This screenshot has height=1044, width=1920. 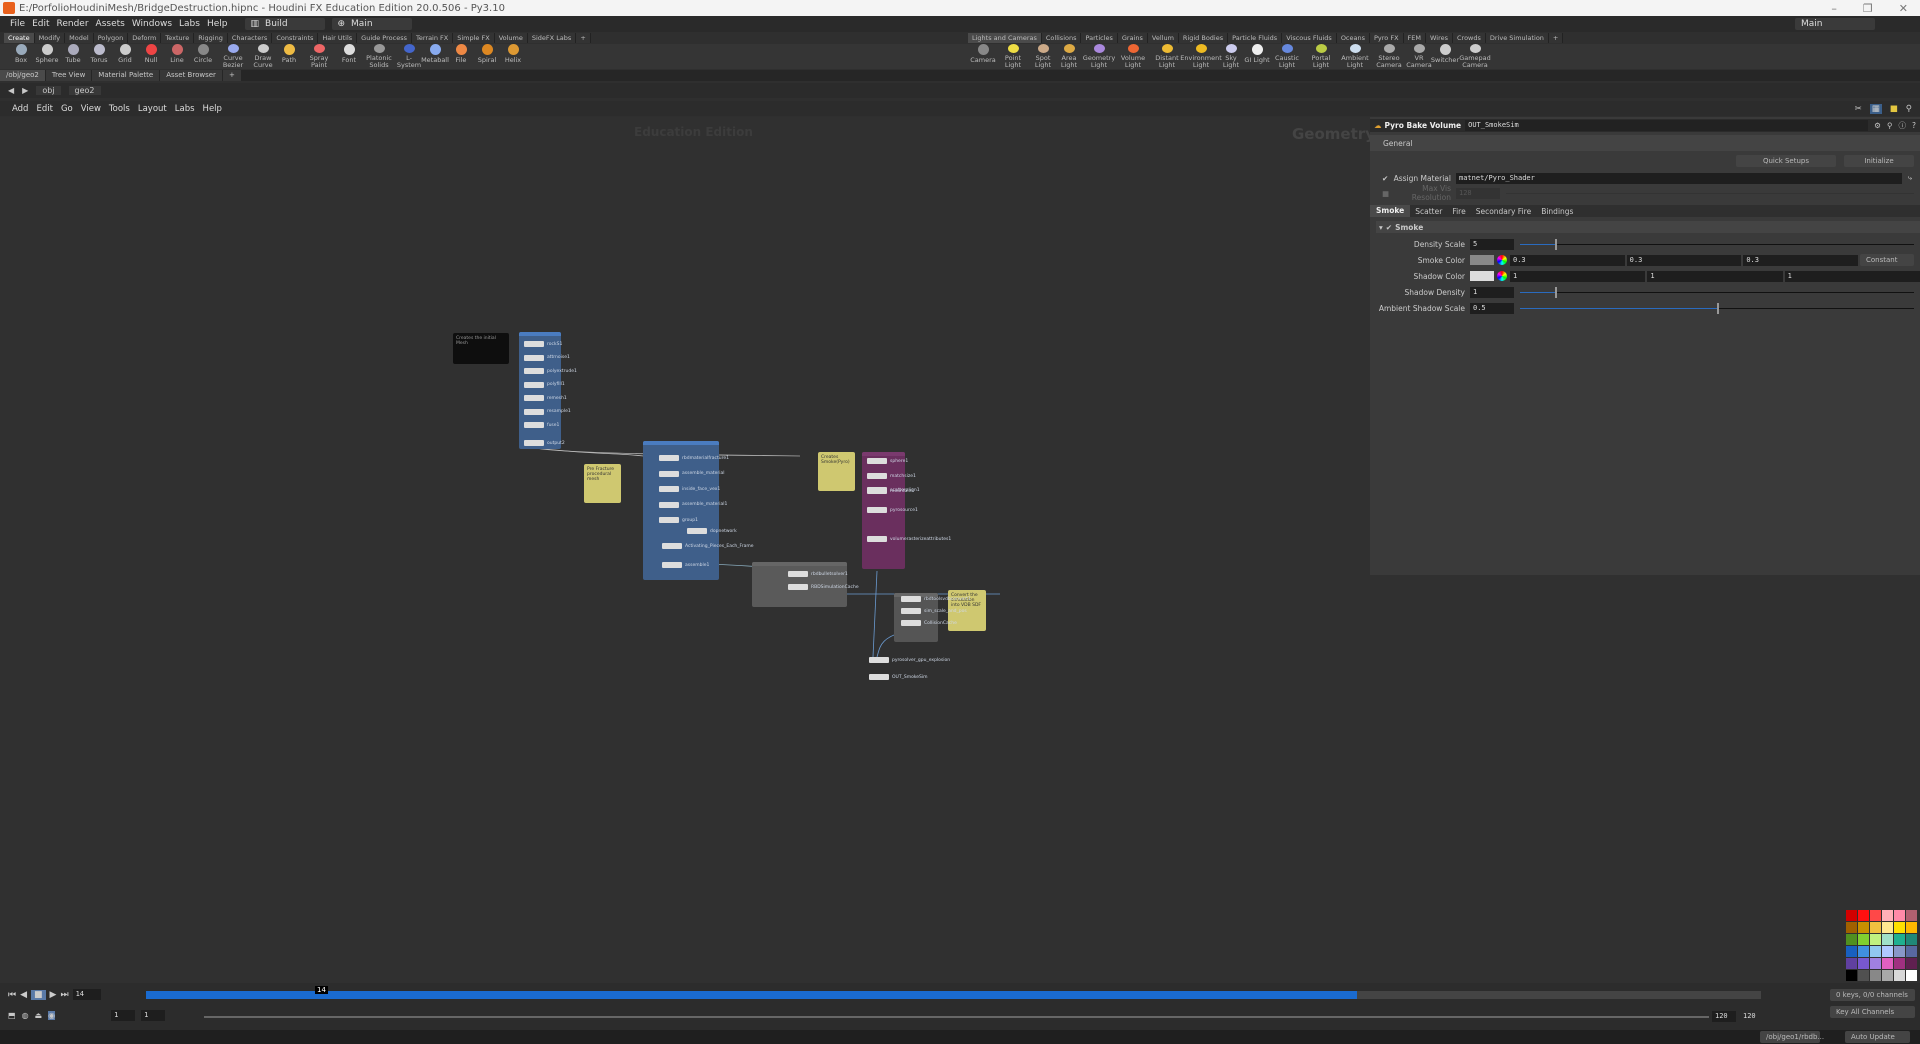 What do you see at coordinates (953, 995) in the screenshot?
I see `timeline-bar` at bounding box center [953, 995].